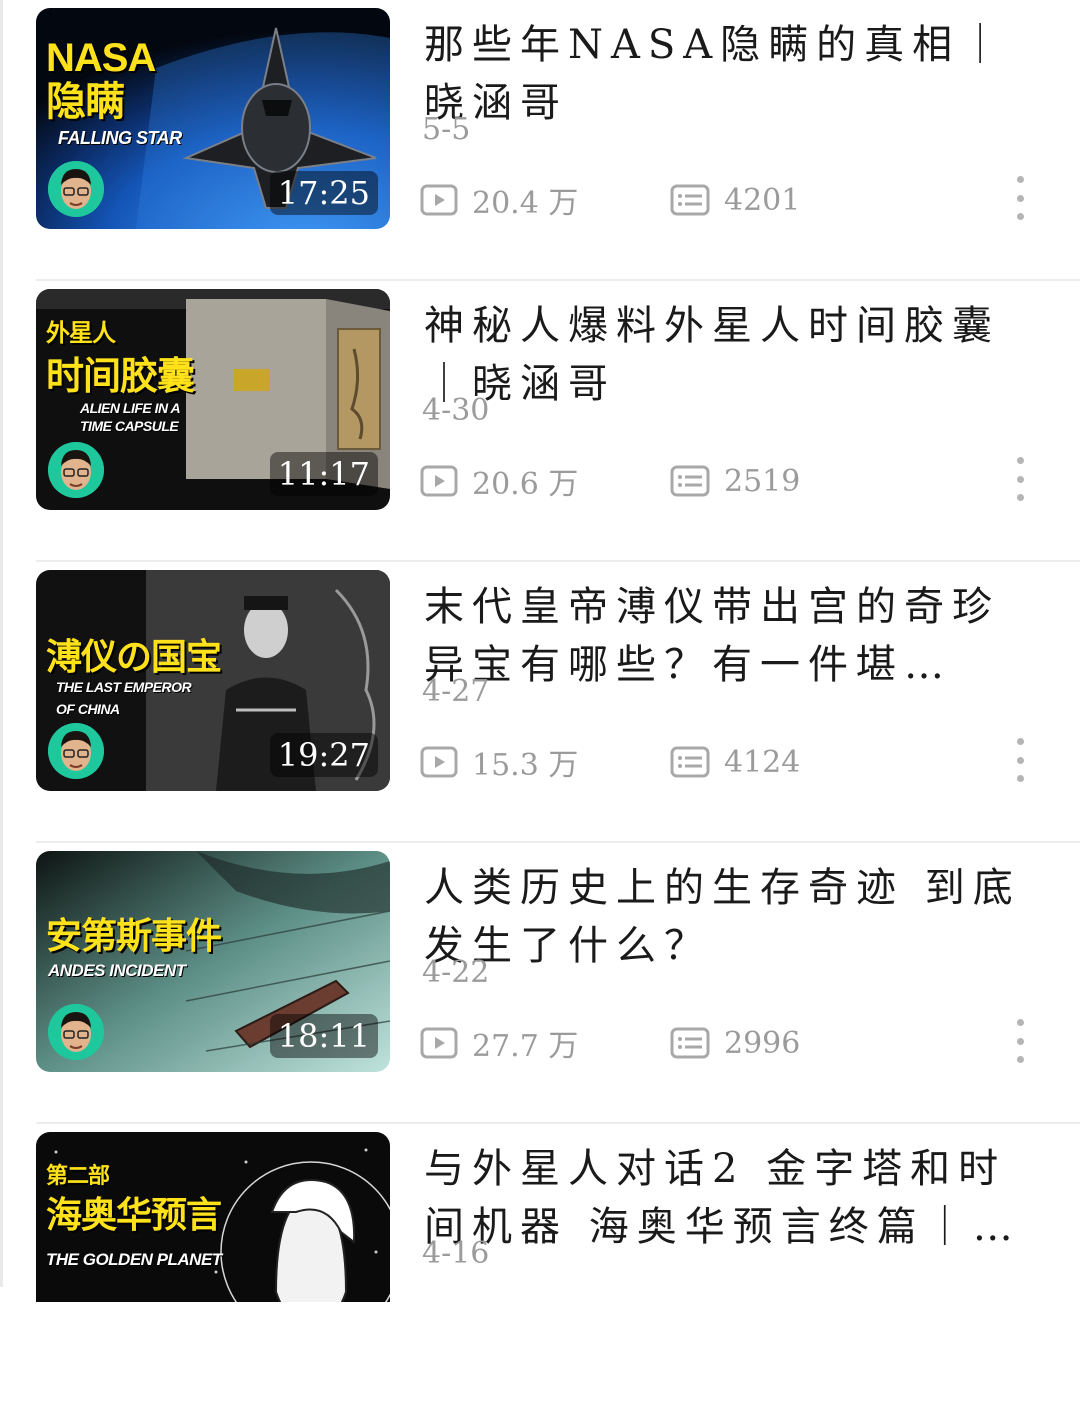 The width and height of the screenshot is (1080, 1405). Describe the element at coordinates (456, 691) in the screenshot. I see `upload-date: 4-27` at that location.